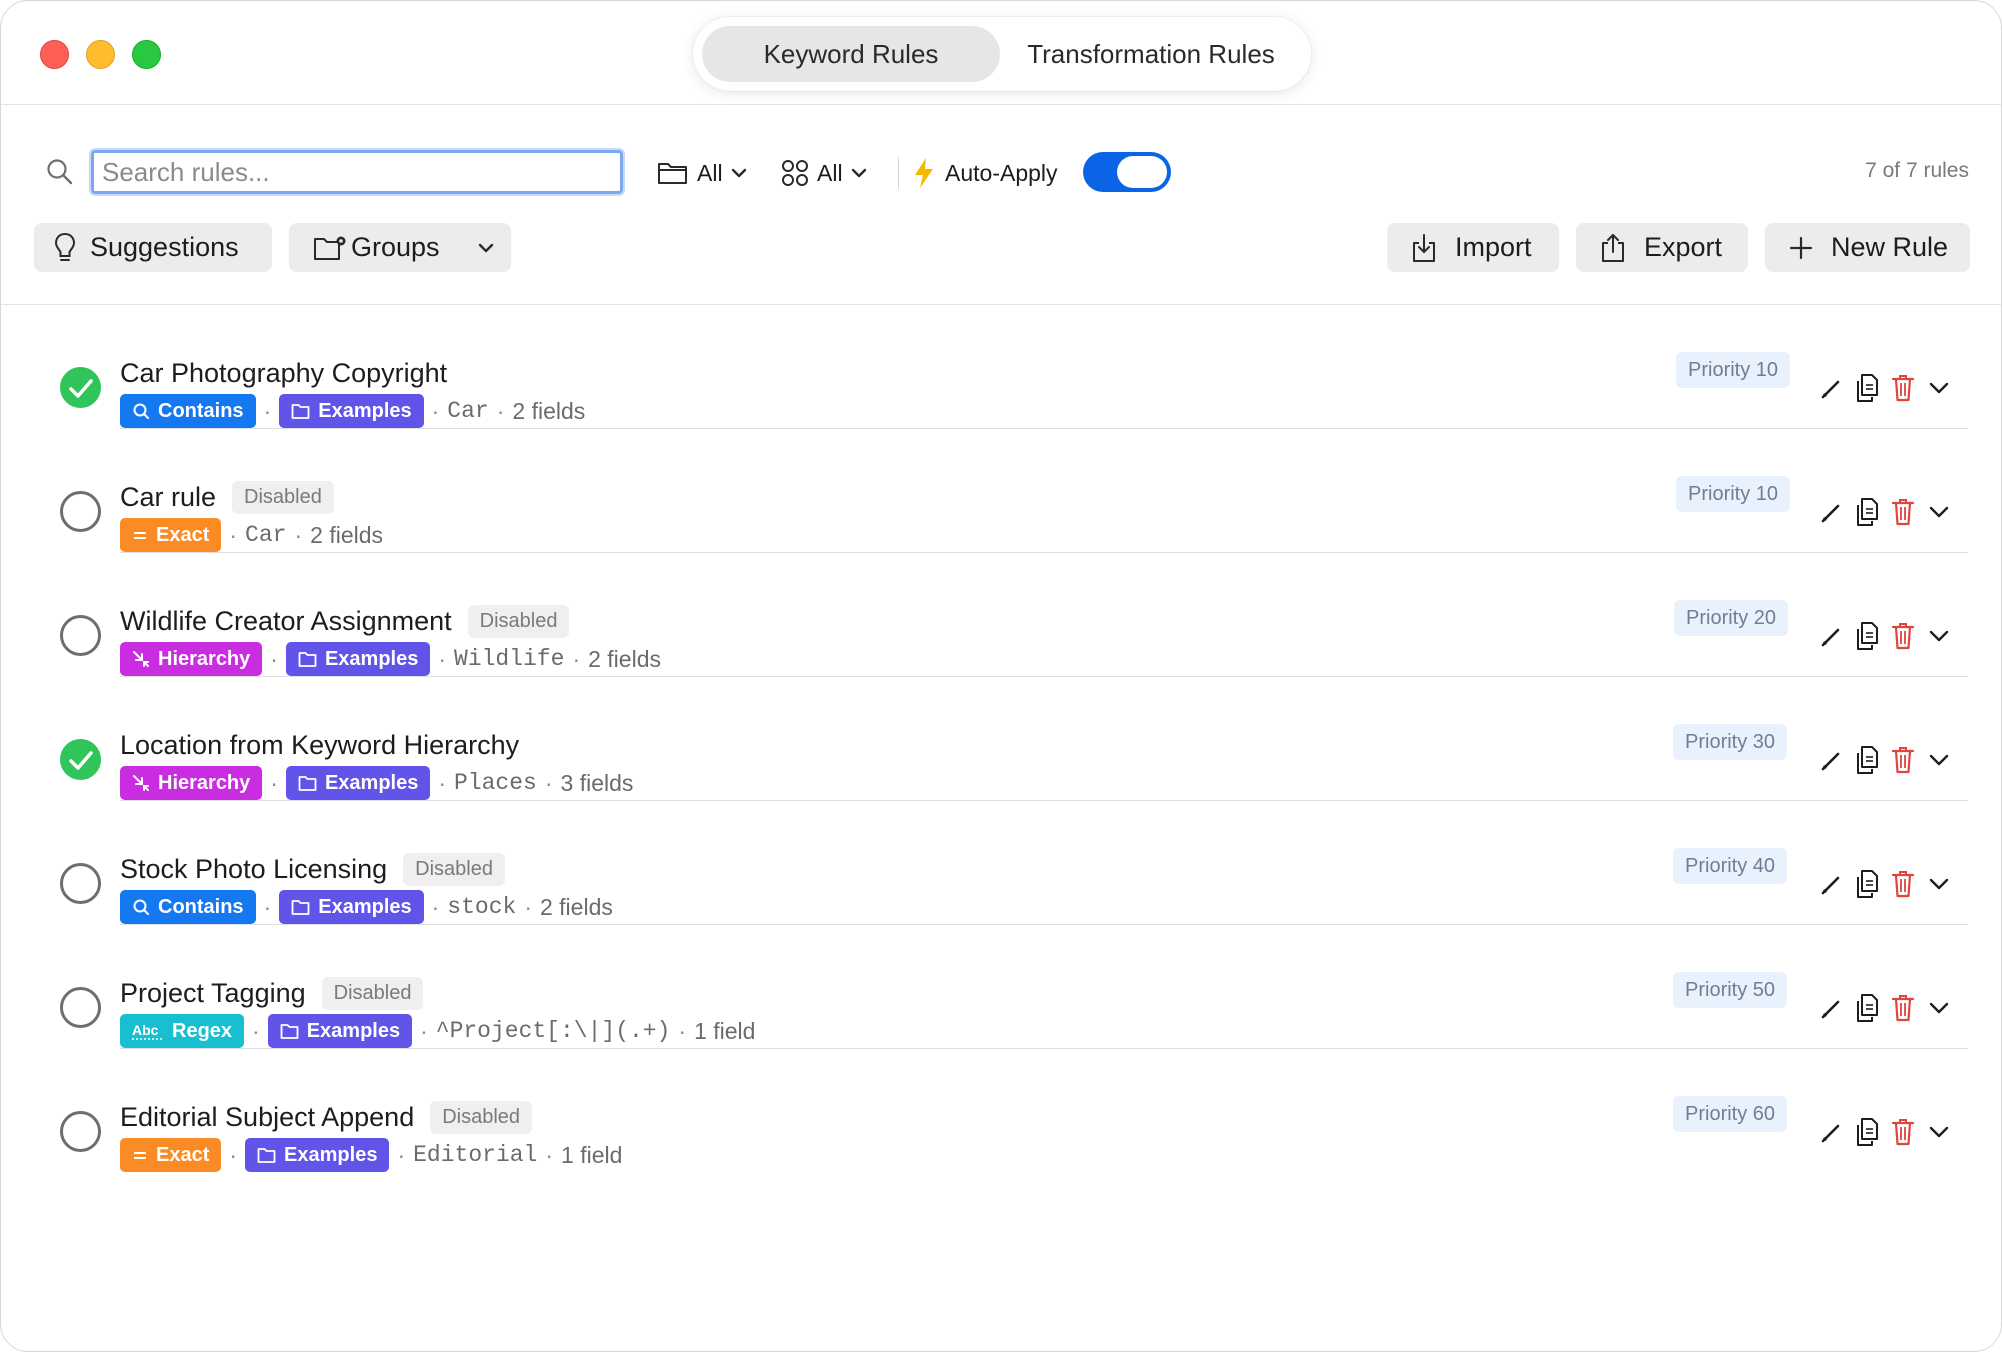  Describe the element at coordinates (482, 907) in the screenshot. I see `rule-keyword: stock` at that location.